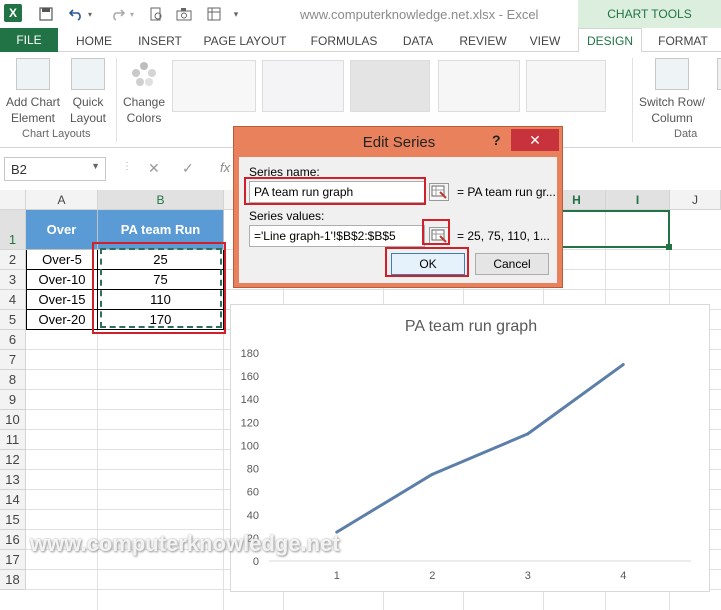  Describe the element at coordinates (94, 41) in the screenshot. I see `tab-home: HOME` at that location.